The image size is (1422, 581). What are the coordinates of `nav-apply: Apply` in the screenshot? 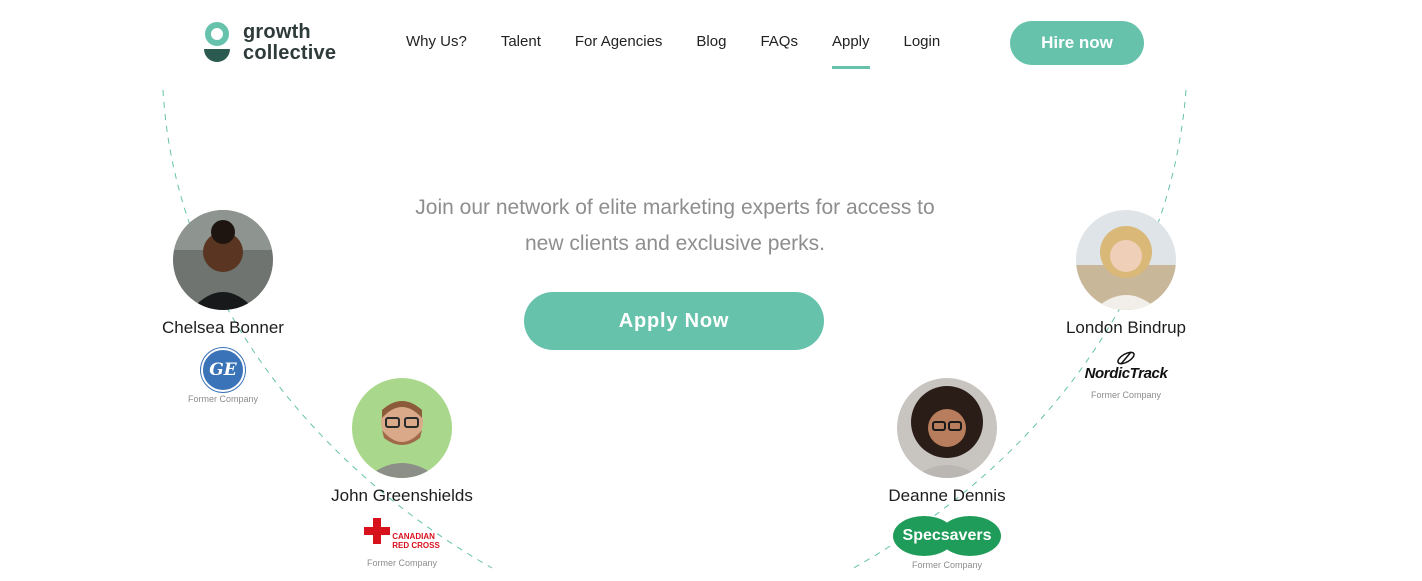 It's located at (850, 50).